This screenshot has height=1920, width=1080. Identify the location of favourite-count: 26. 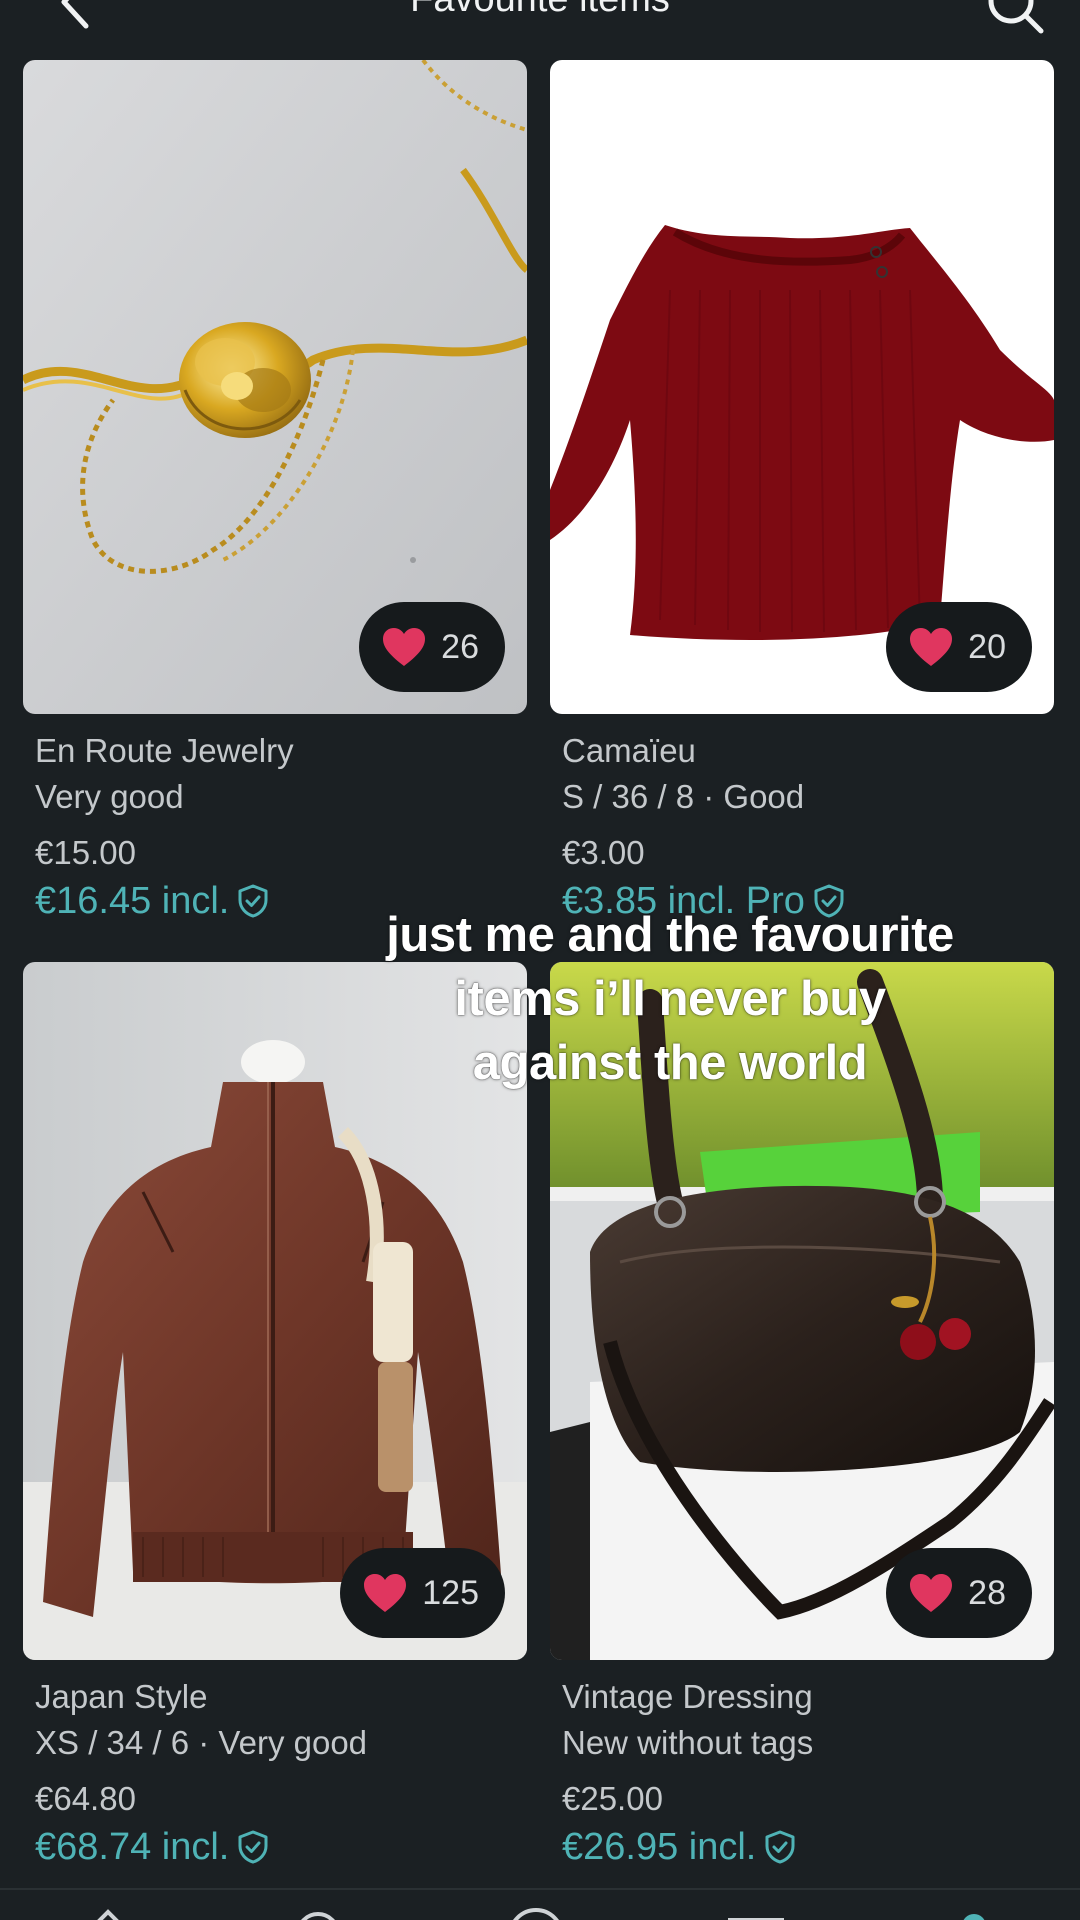
(460, 646).